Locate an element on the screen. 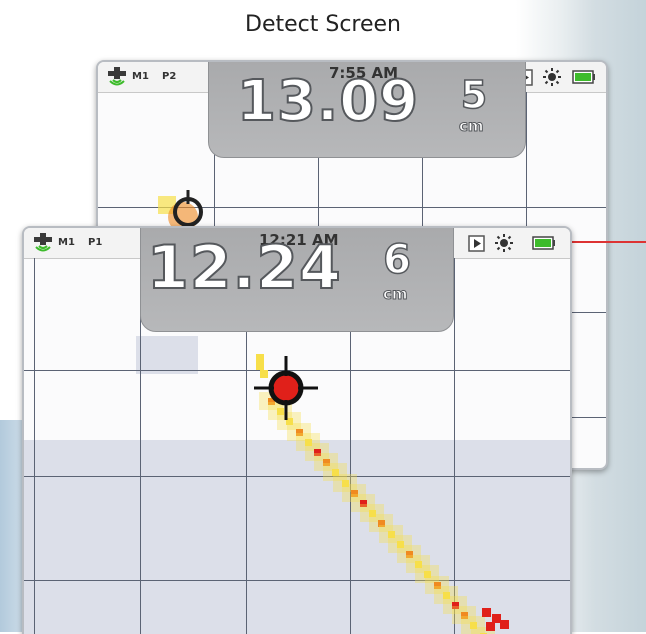 This screenshot has height=634, width=646. depth-readout-panel: 7:55 AM 13.09 5 cm is located at coordinates (367, 110).